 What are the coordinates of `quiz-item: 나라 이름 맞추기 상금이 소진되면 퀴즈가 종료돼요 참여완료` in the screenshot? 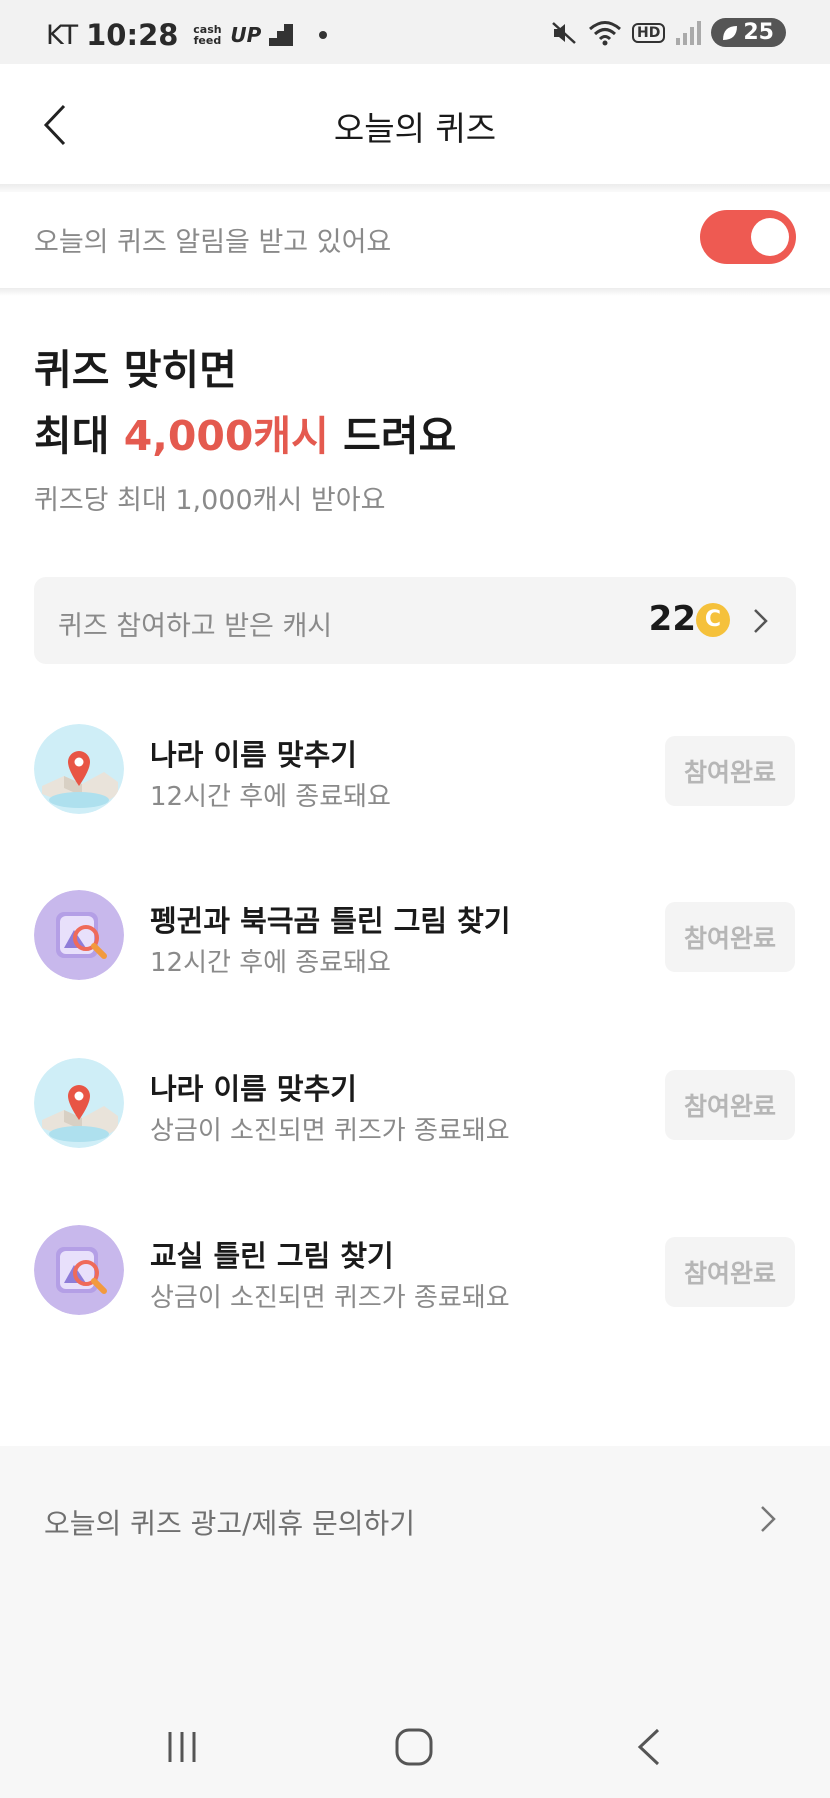 It's located at (415, 1118).